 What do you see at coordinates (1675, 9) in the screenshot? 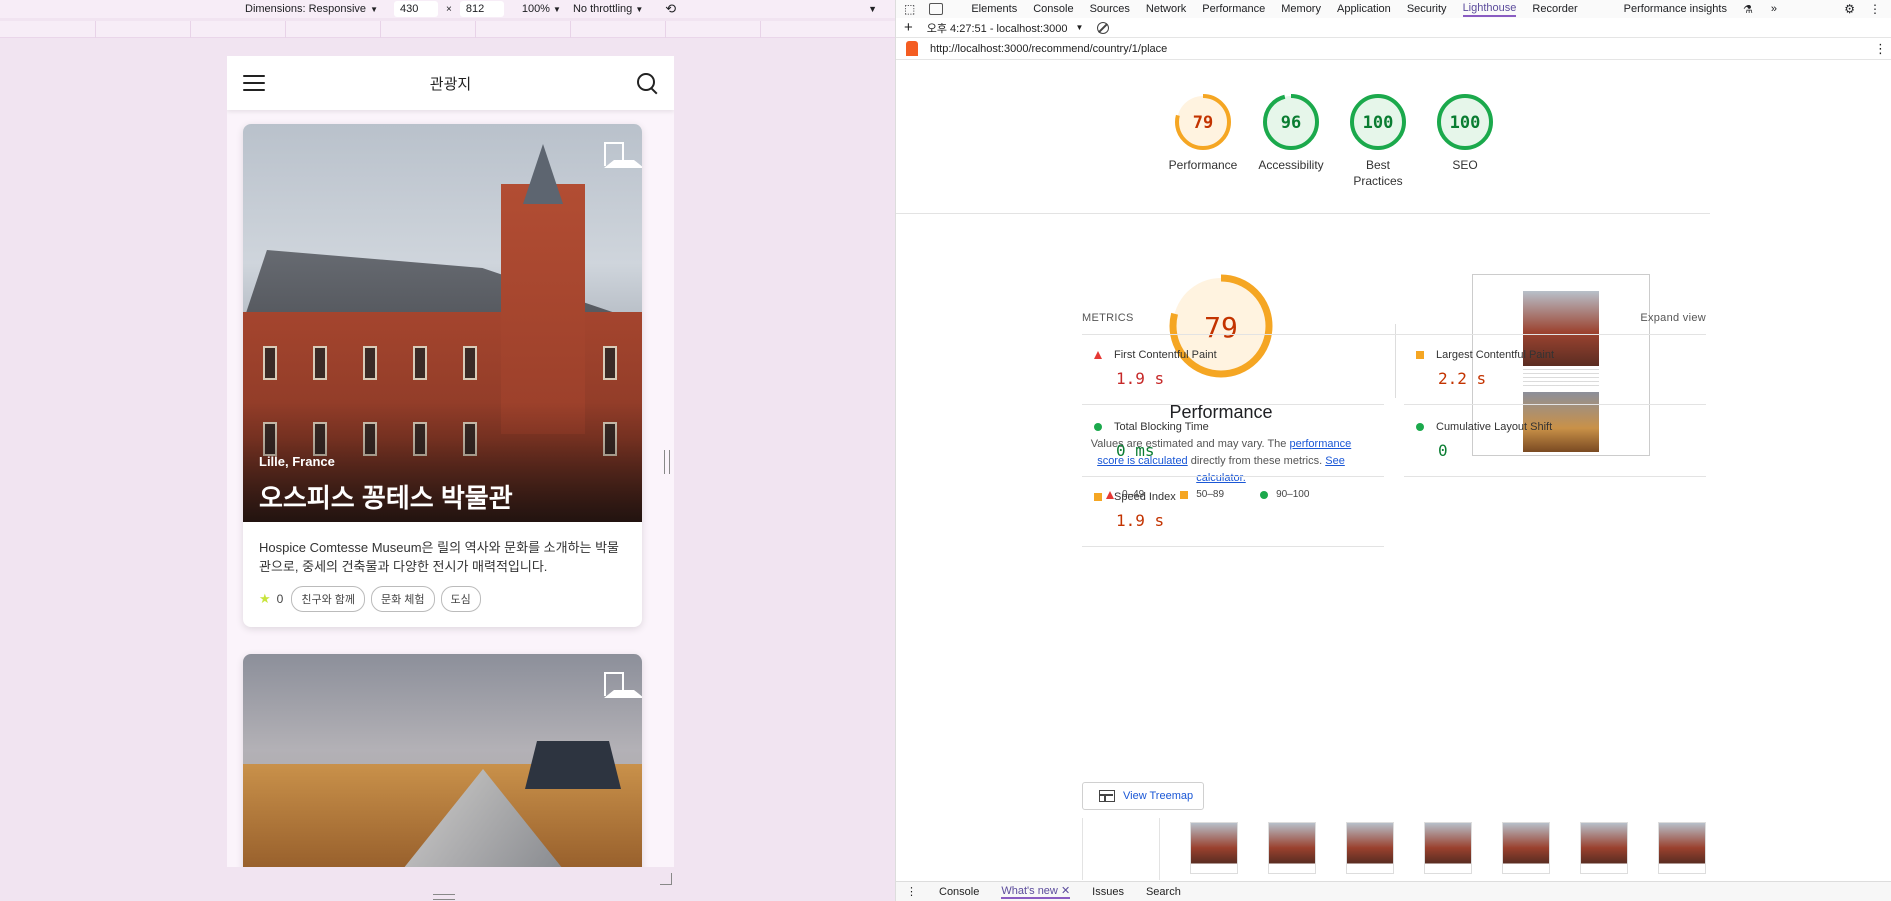
I see `tab-performance-insights: Performance insights` at bounding box center [1675, 9].